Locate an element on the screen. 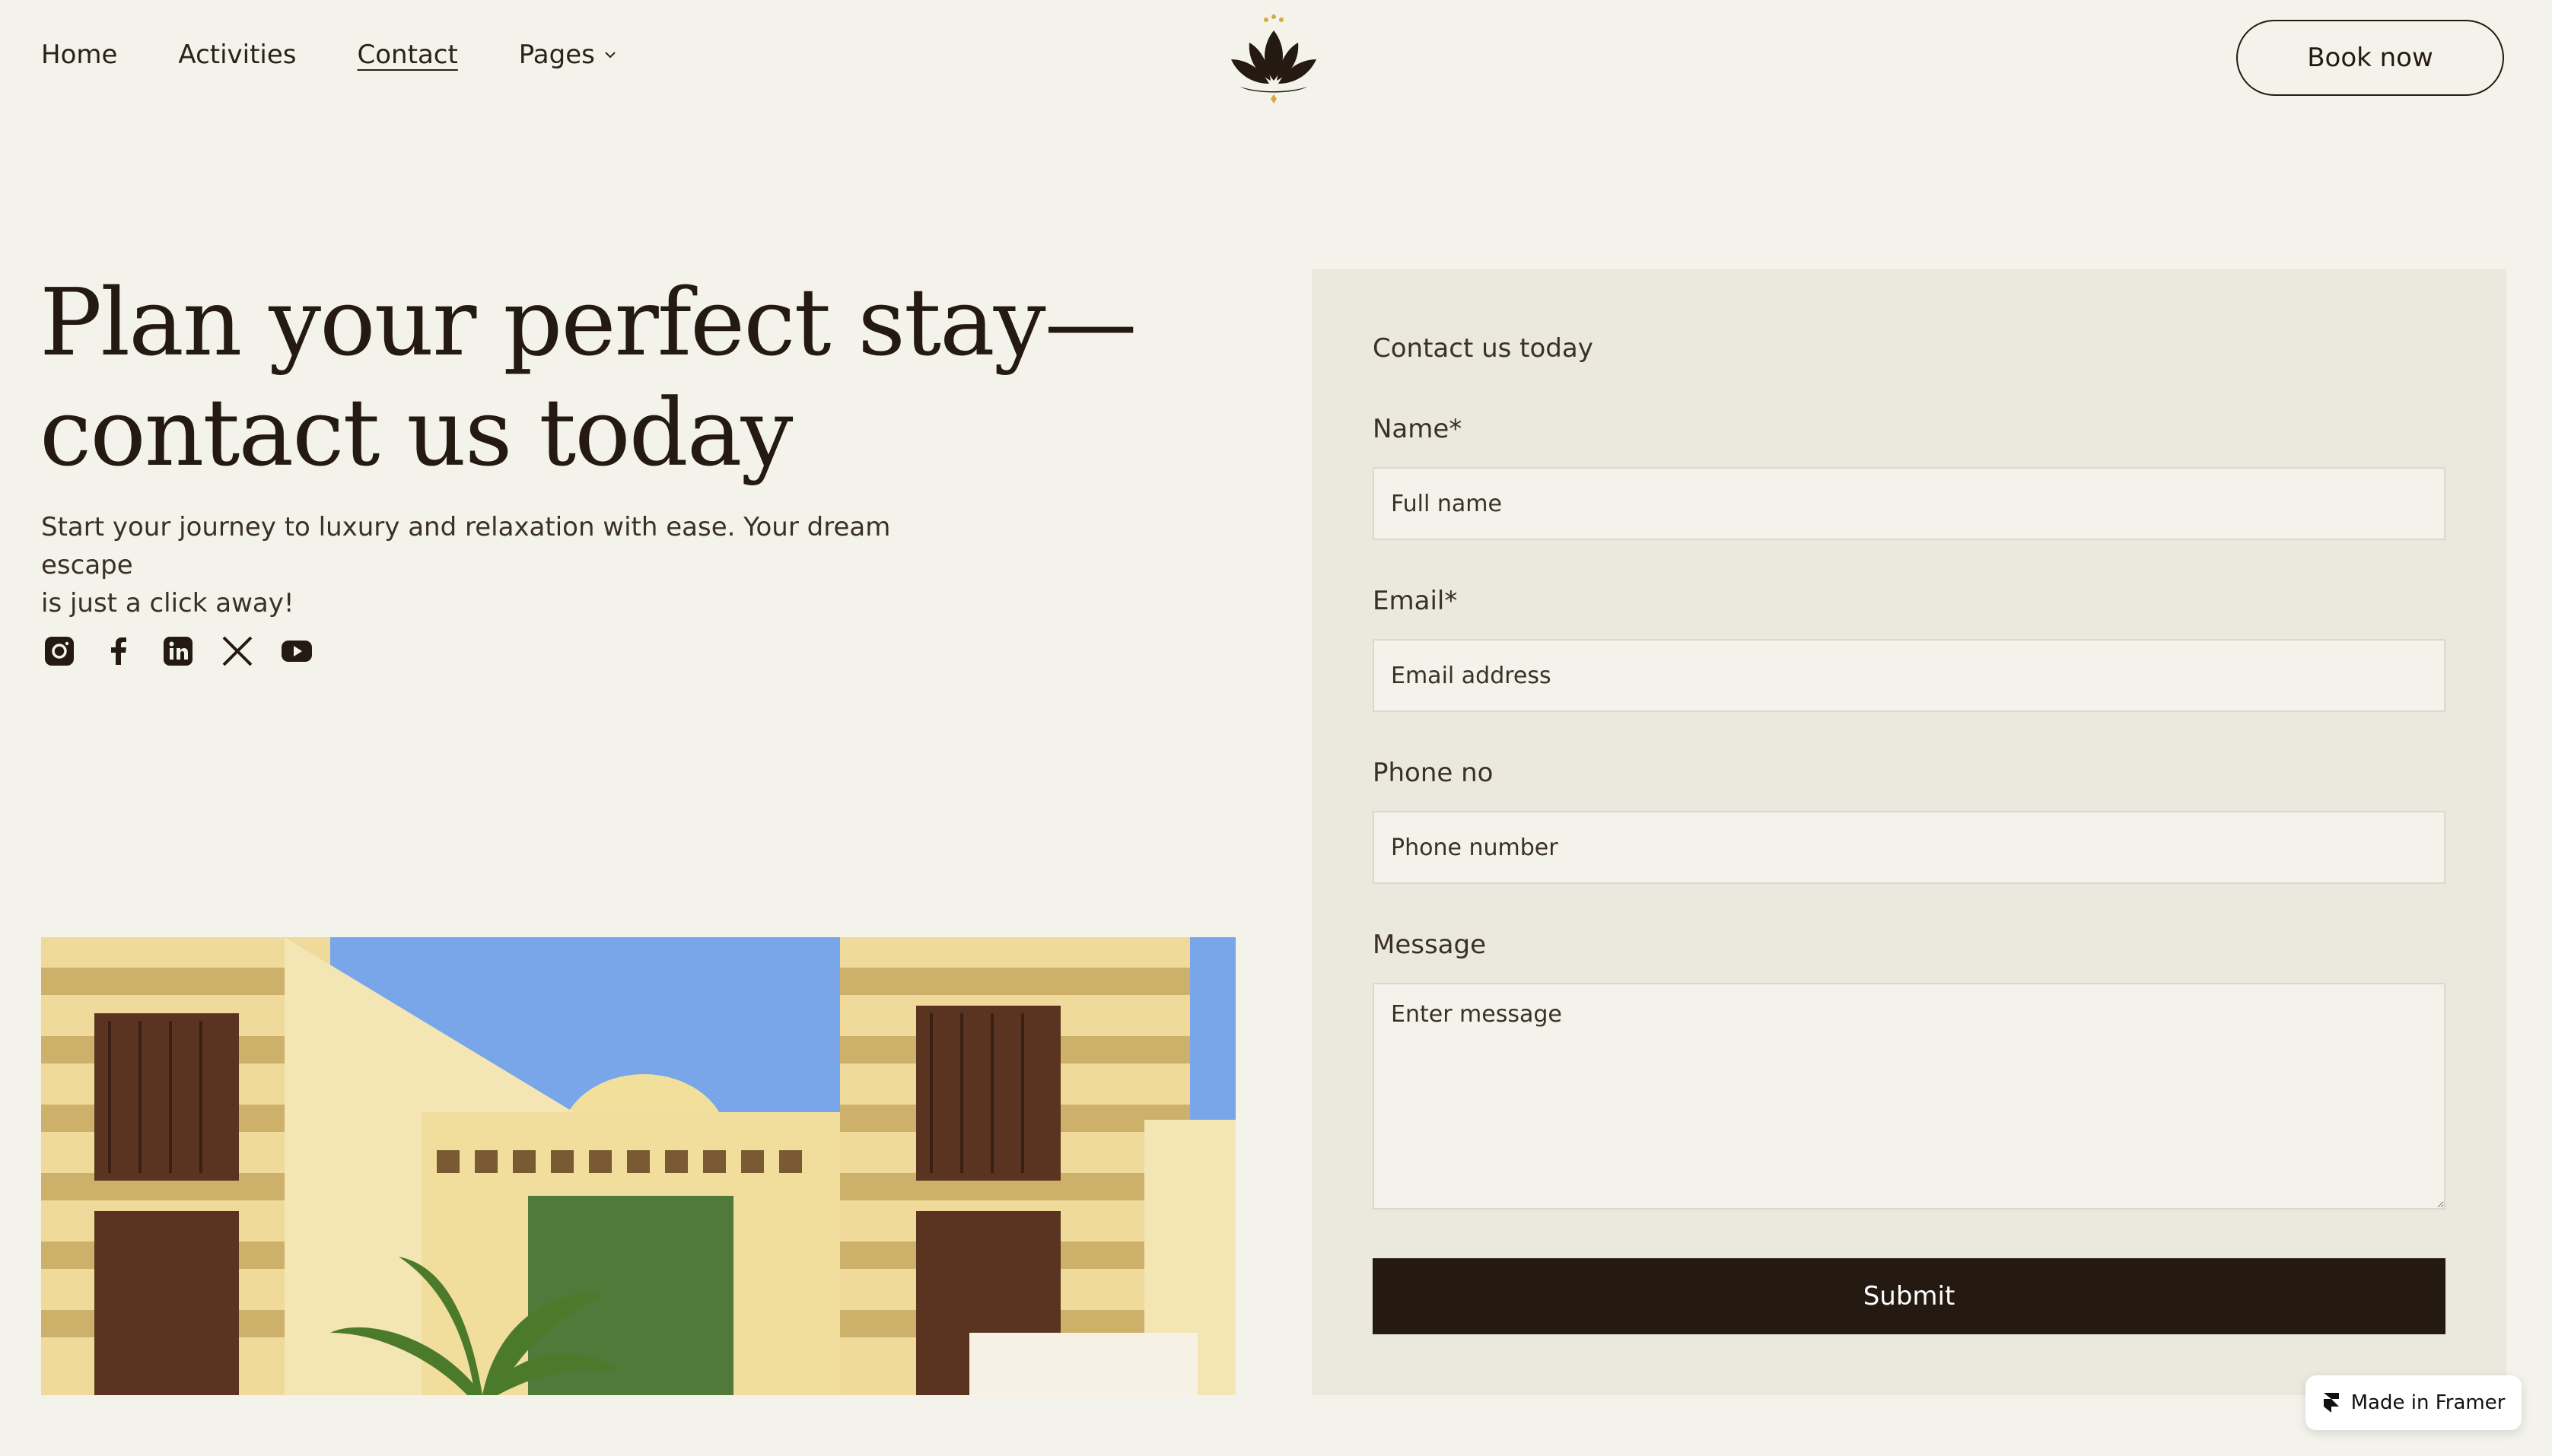 The image size is (2552, 1456). chevron-down-icon is located at coordinates (610, 55).